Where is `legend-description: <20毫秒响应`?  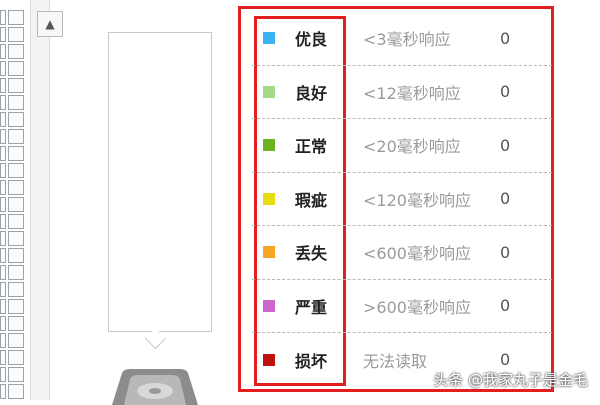
legend-description: <20毫秒响应 is located at coordinates (412, 147).